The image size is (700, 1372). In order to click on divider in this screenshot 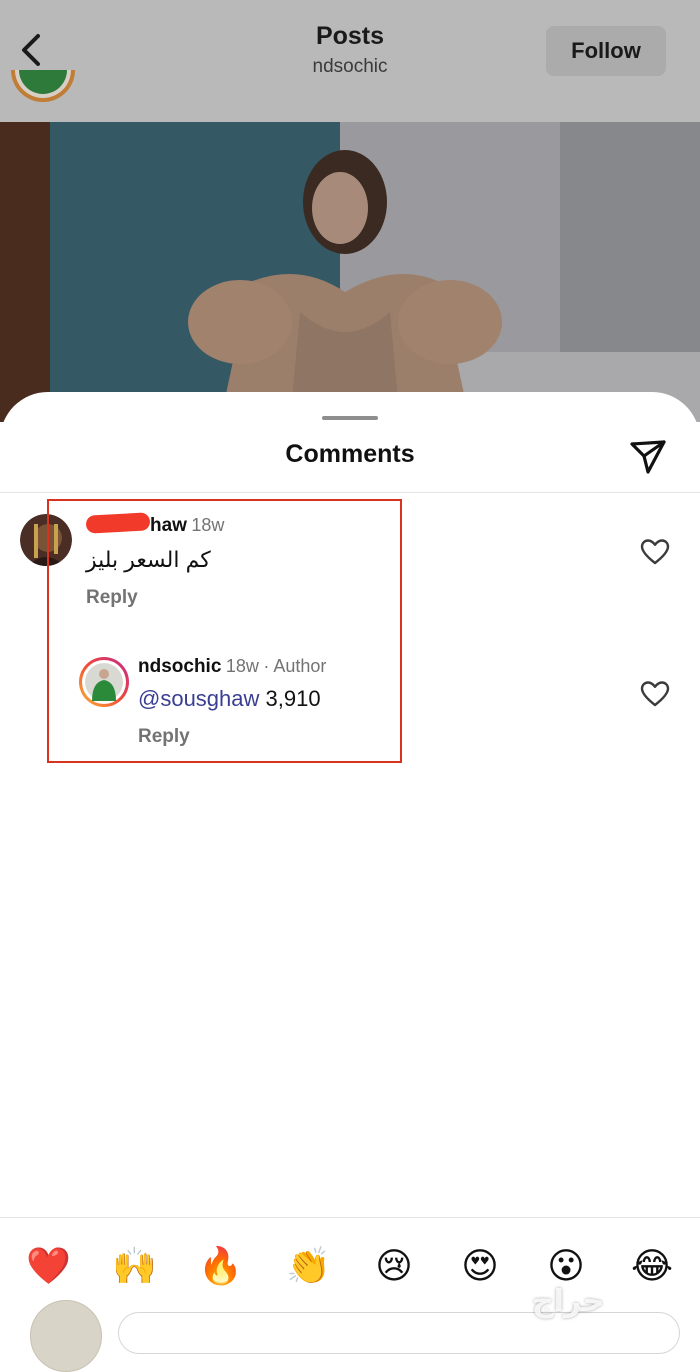, I will do `click(350, 492)`.